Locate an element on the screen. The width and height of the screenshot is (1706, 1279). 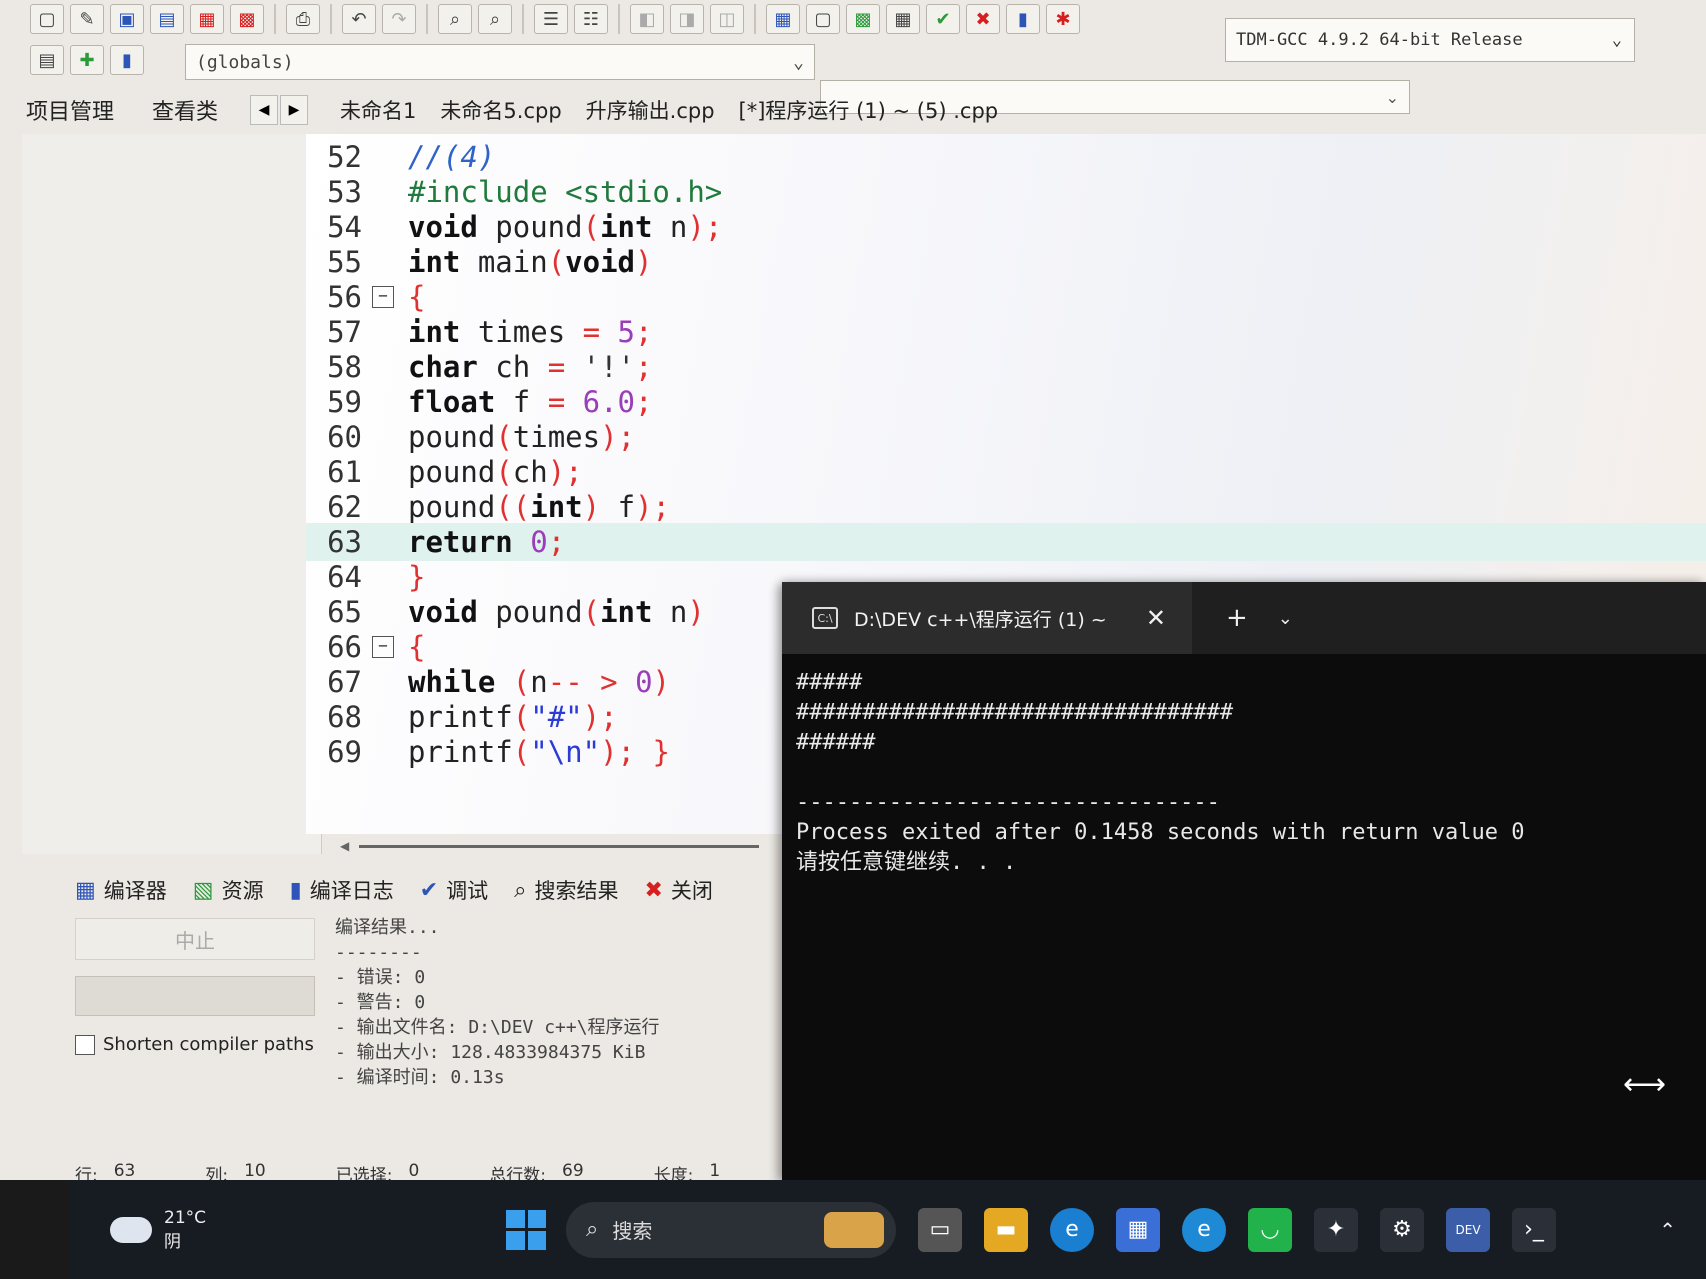
taskbar-search: ⌕ 搜索 is located at coordinates (731, 1229).